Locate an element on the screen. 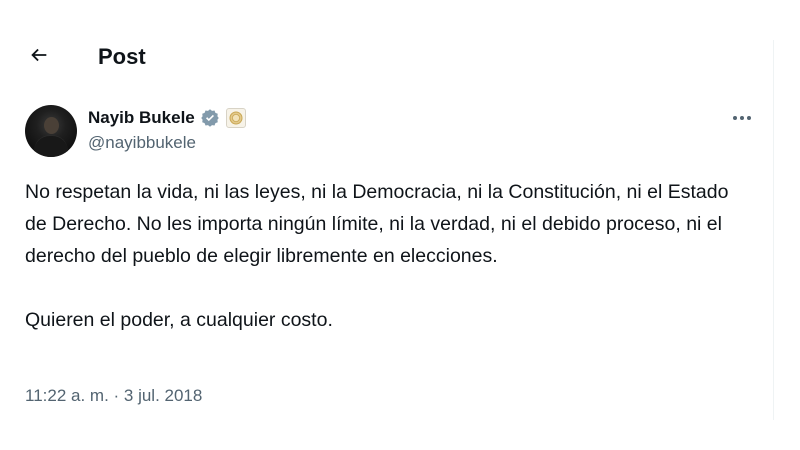 The width and height of the screenshot is (800, 450). more-options-button is located at coordinates (742, 117).